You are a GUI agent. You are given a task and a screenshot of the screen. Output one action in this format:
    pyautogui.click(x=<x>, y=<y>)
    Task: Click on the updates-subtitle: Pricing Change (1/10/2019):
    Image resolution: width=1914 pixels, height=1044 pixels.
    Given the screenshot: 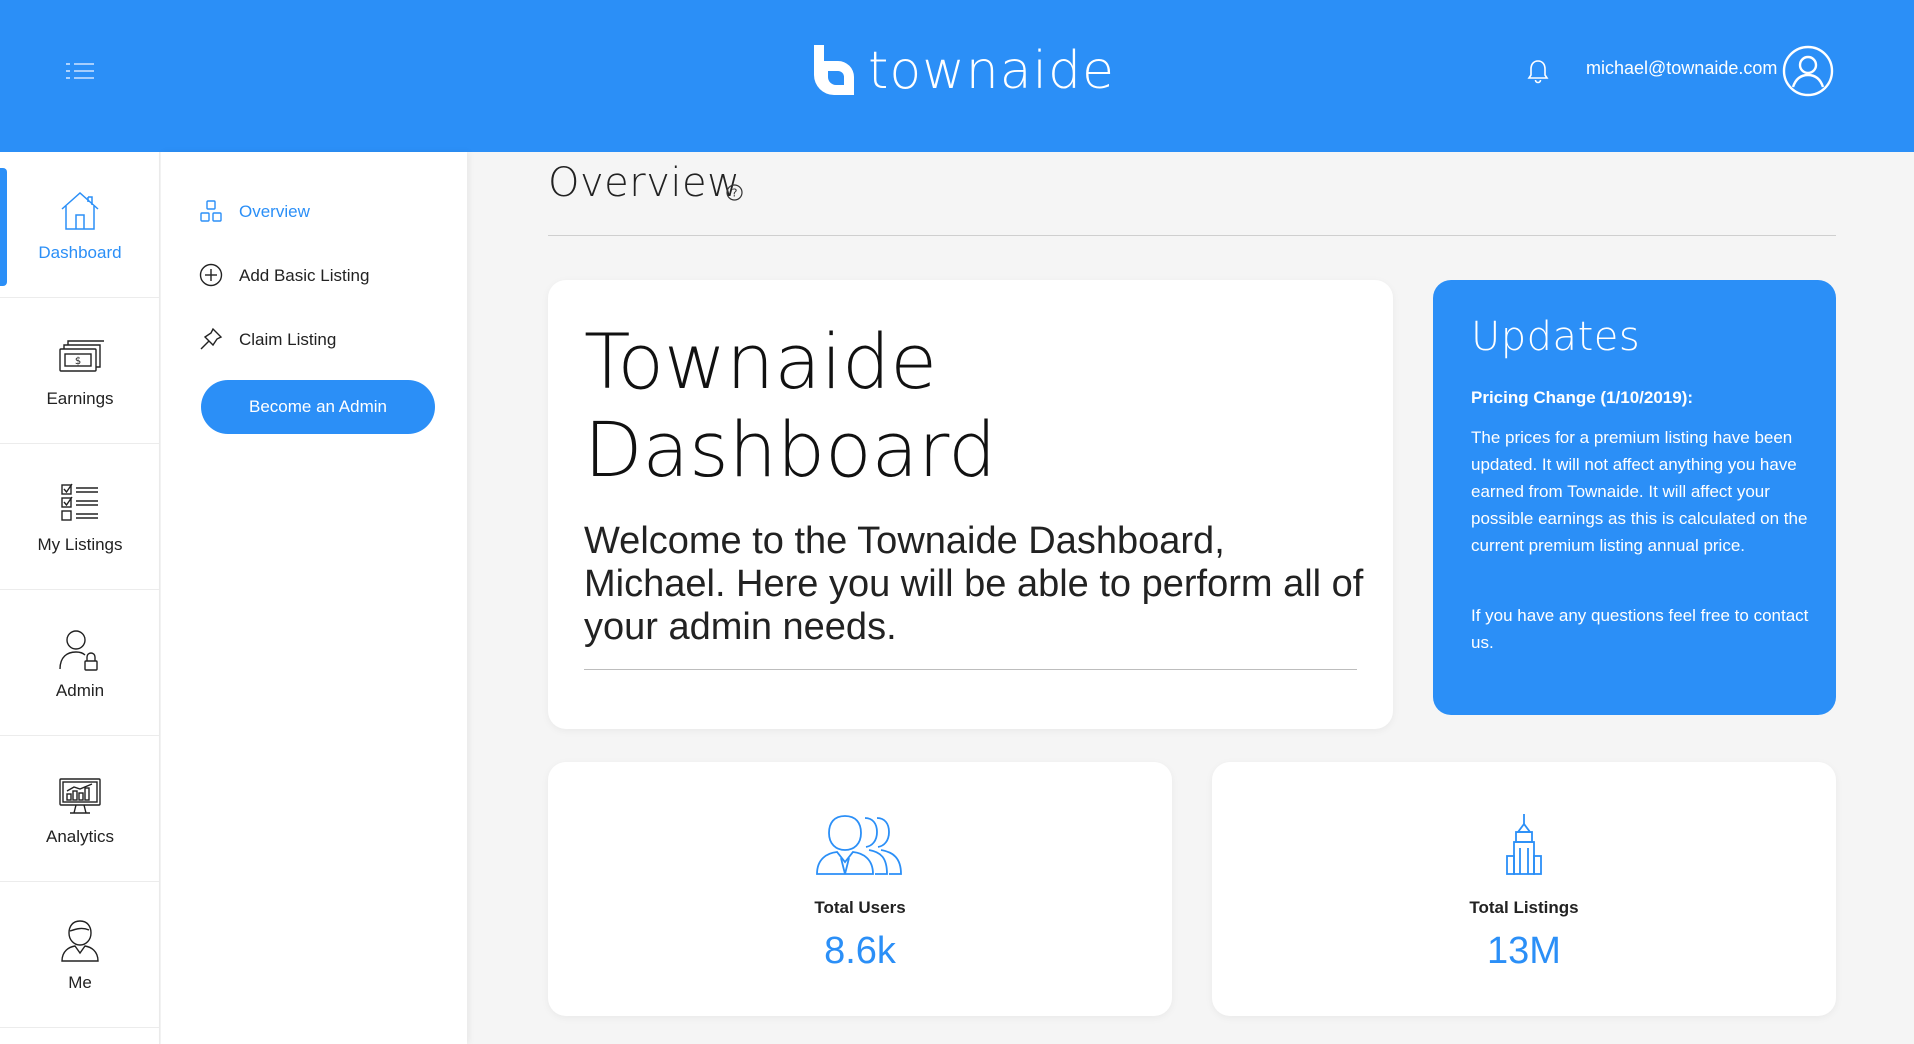 What is the action you would take?
    pyautogui.click(x=1582, y=397)
    